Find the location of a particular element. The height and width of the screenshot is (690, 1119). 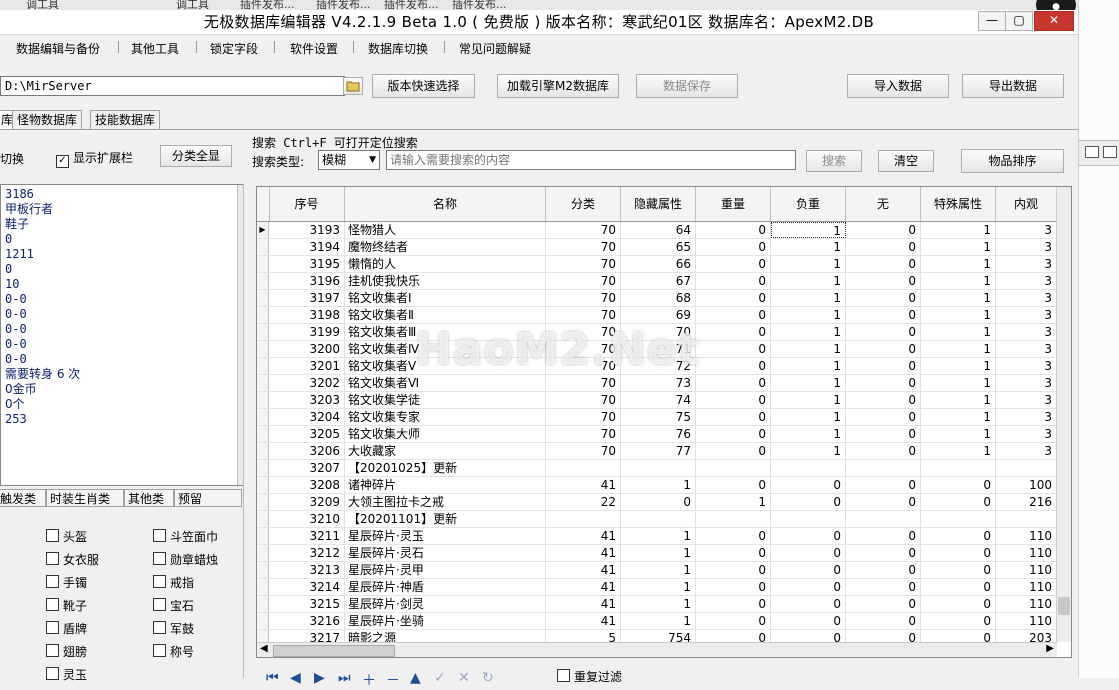

category-checkbox: 勋章蜡烛 is located at coordinates (185, 559).